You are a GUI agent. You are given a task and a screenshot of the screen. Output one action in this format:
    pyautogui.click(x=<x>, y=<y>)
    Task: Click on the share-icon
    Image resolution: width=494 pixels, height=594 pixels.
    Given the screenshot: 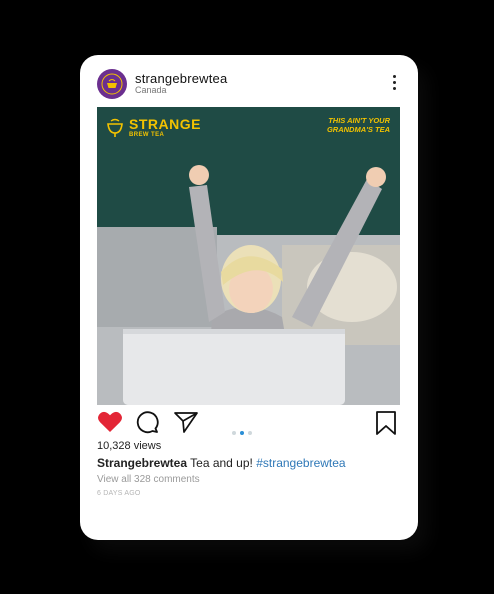 What is the action you would take?
    pyautogui.click(x=186, y=424)
    